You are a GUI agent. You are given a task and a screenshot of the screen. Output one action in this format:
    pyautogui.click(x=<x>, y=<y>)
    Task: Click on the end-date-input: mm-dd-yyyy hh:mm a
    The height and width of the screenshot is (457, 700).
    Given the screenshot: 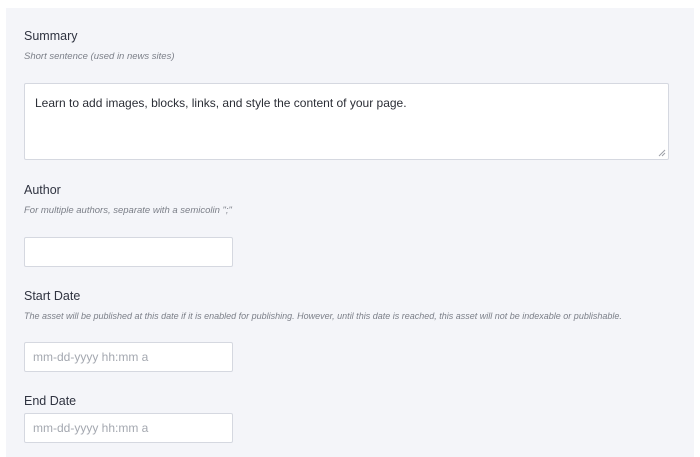 What is the action you would take?
    pyautogui.click(x=128, y=428)
    